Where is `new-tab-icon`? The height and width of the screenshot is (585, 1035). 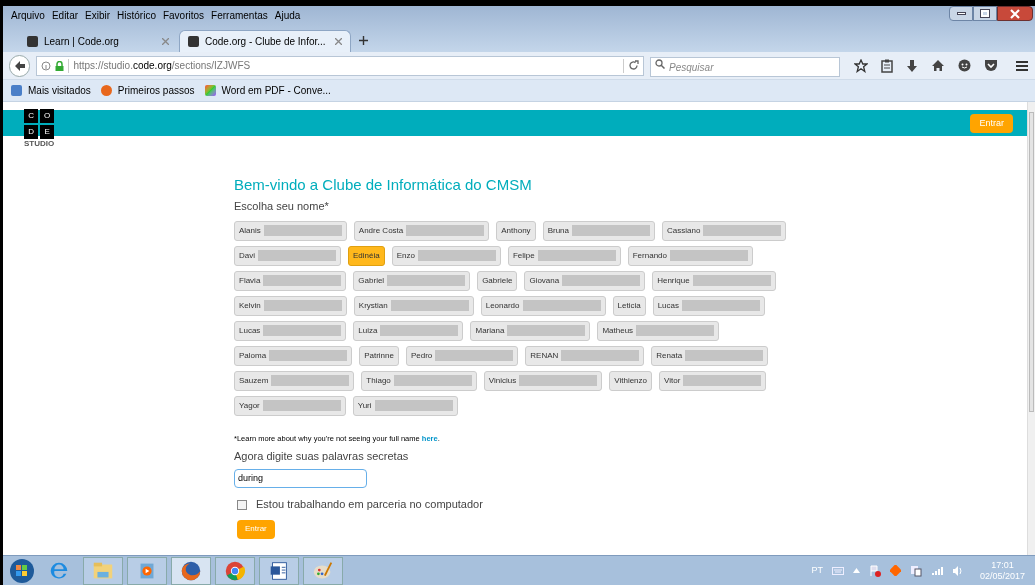 new-tab-icon is located at coordinates (363, 40).